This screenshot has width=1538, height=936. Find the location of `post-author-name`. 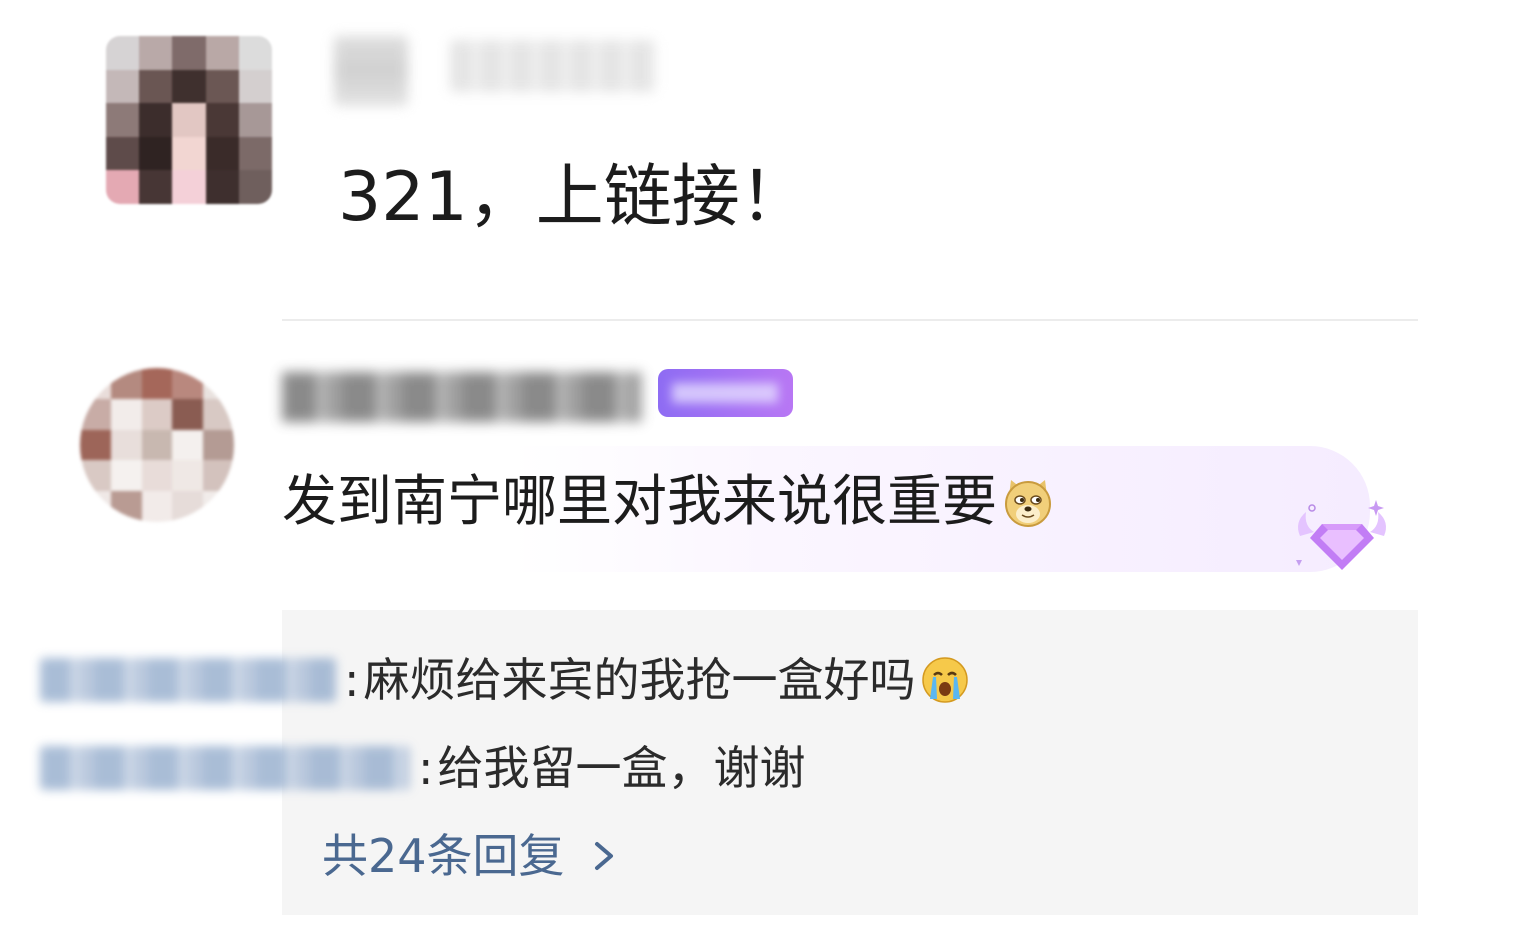

post-author-name is located at coordinates (371, 71).